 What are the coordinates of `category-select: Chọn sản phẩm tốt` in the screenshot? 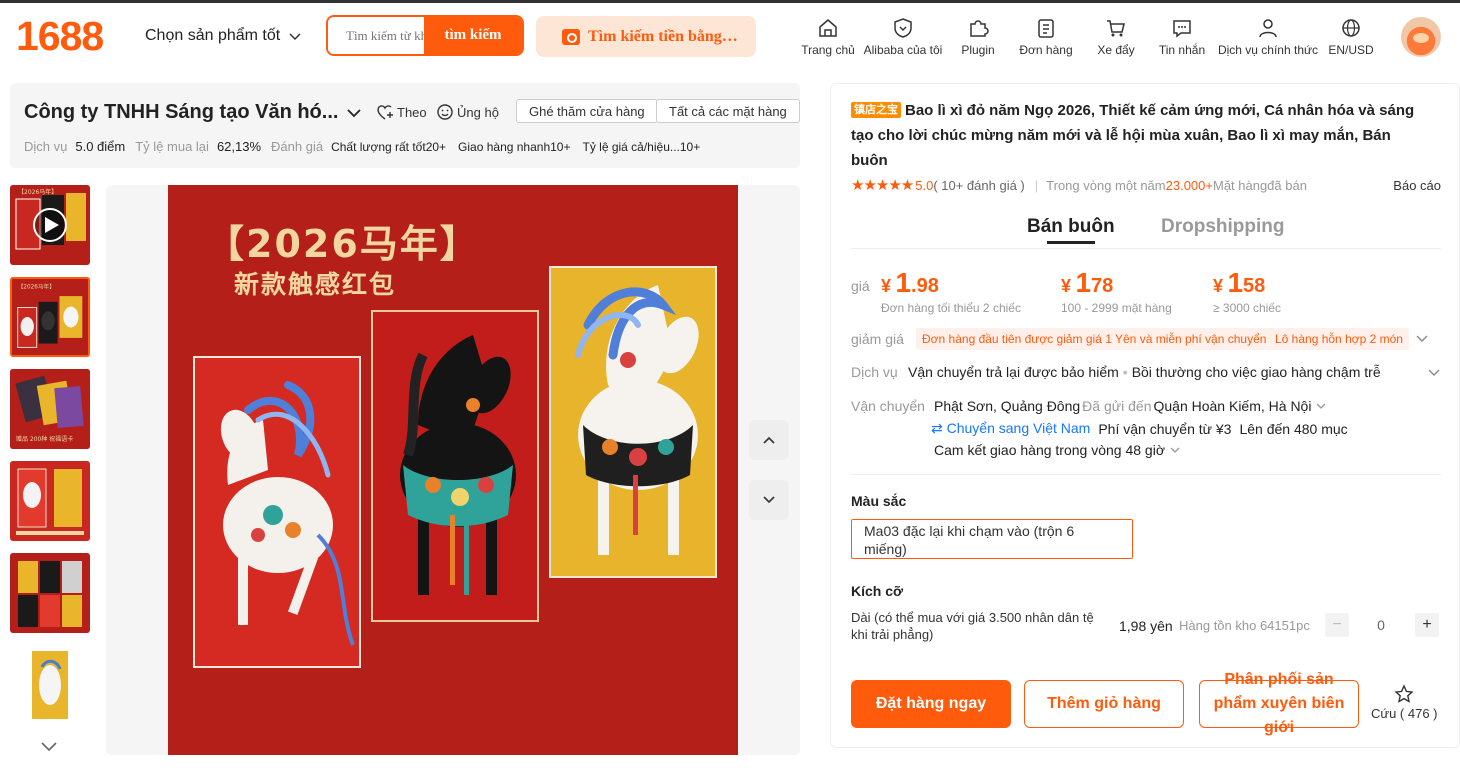 It's located at (223, 36).